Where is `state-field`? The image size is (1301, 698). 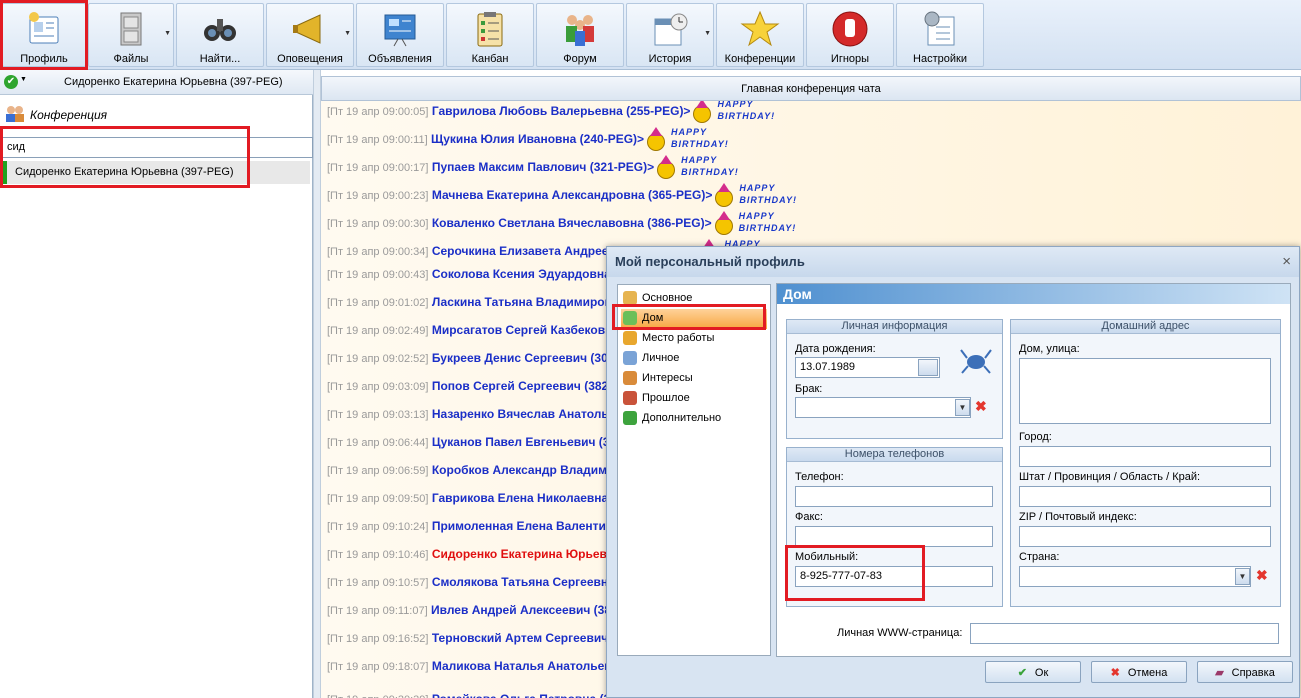 state-field is located at coordinates (1145, 496).